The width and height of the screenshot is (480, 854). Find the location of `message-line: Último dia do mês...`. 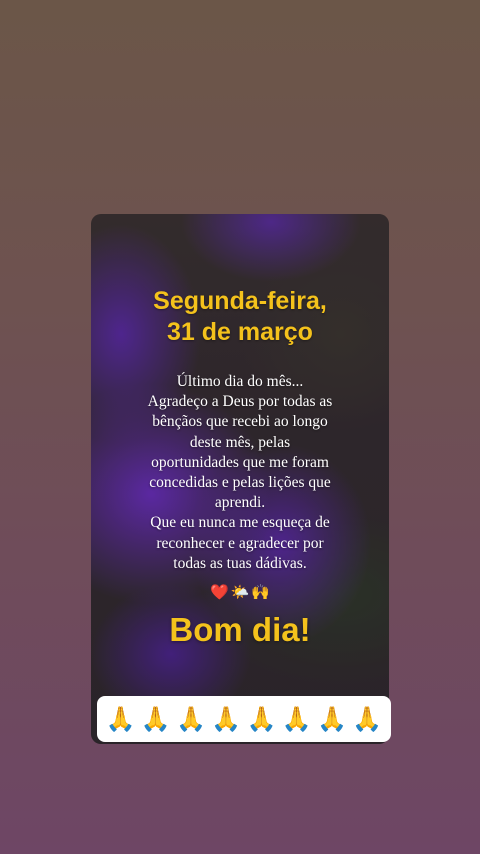

message-line: Último dia do mês... is located at coordinates (240, 381).